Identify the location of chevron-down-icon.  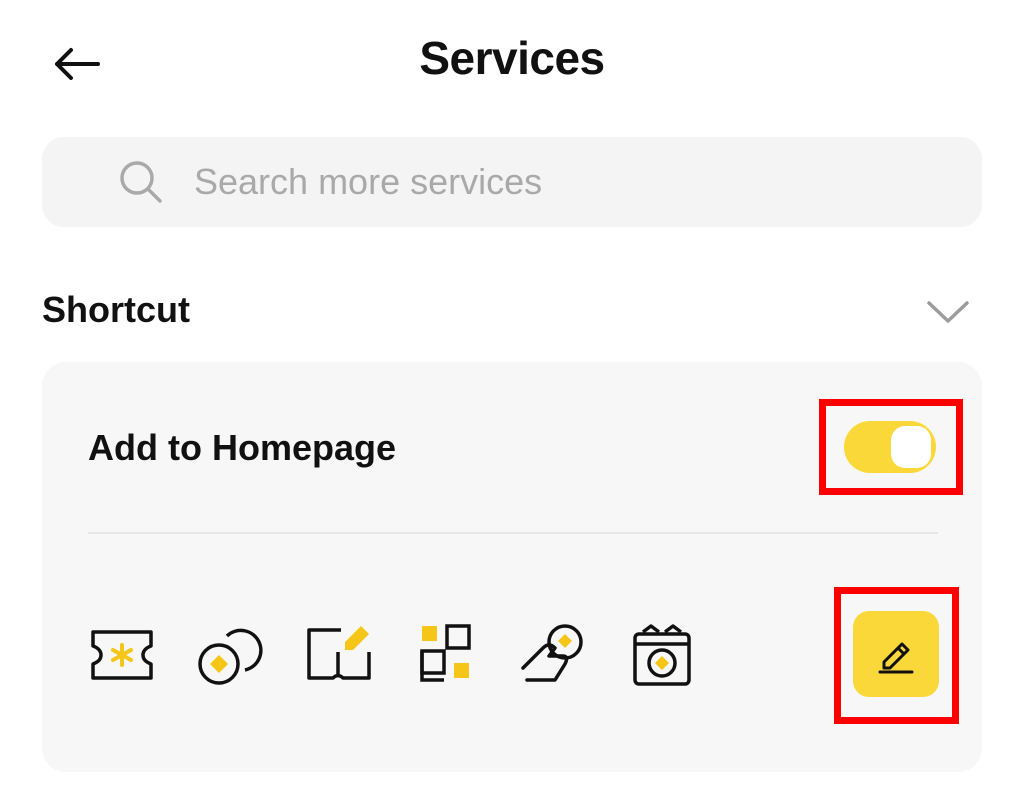
(948, 312).